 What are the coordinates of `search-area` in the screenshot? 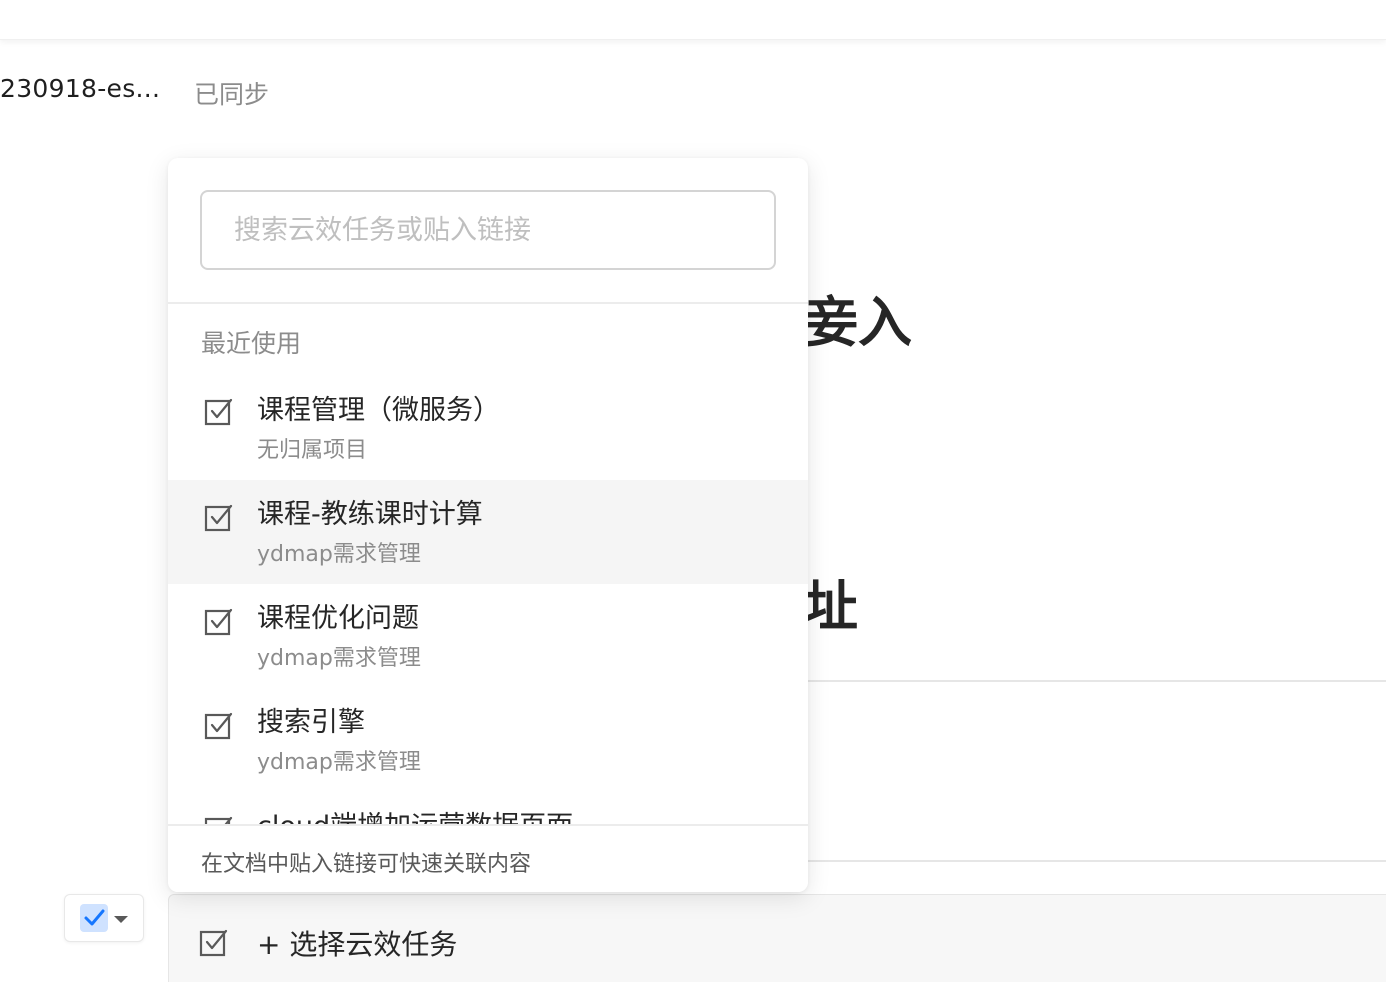 It's located at (488, 231).